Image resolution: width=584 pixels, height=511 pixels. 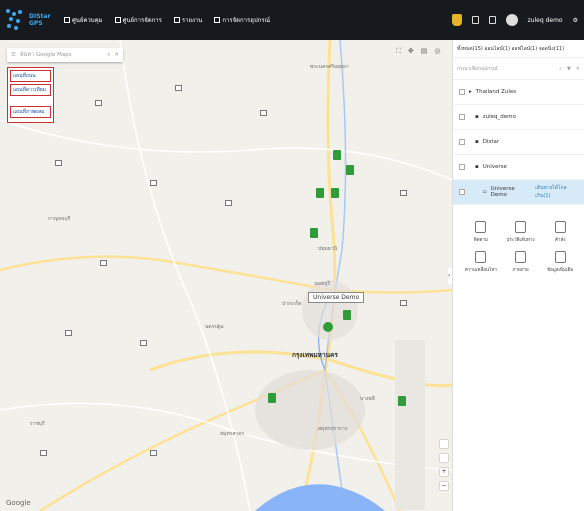 What do you see at coordinates (470, 92) in the screenshot?
I see `expand-icon: ▸` at bounding box center [470, 92].